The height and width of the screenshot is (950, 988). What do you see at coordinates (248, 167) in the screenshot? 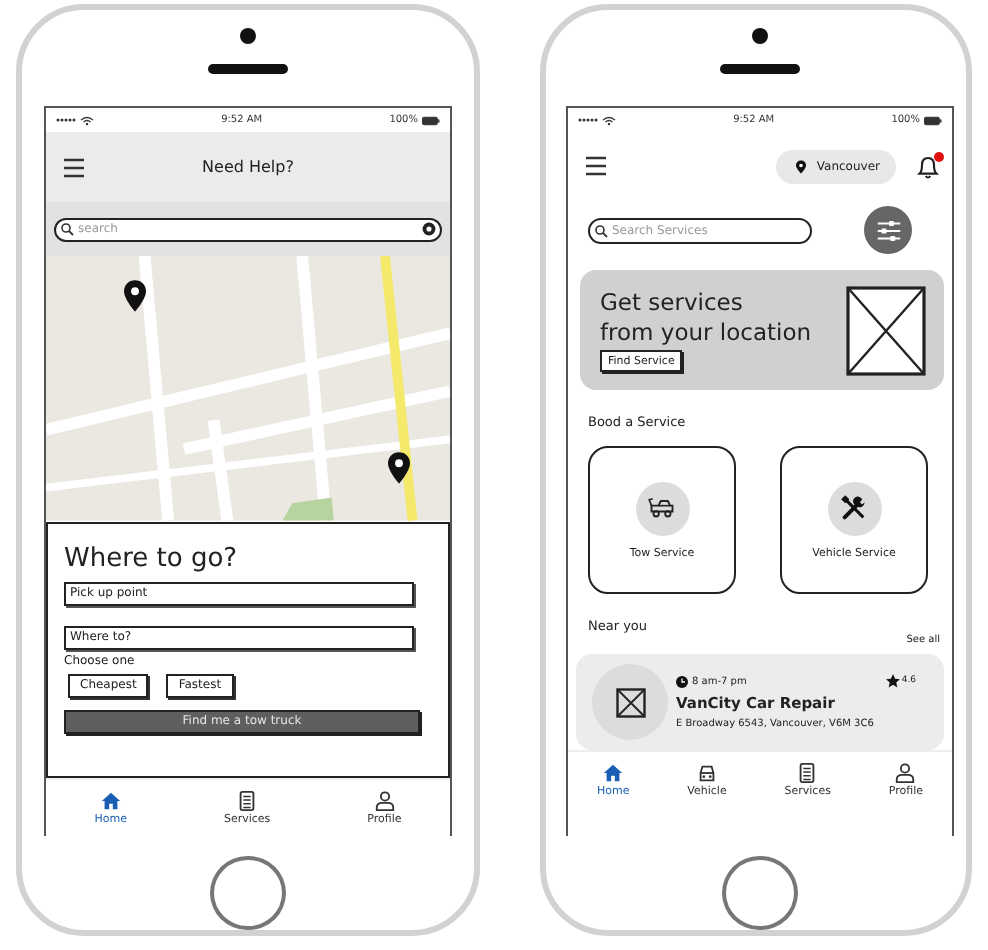
I see `screen-title: Need Help?` at bounding box center [248, 167].